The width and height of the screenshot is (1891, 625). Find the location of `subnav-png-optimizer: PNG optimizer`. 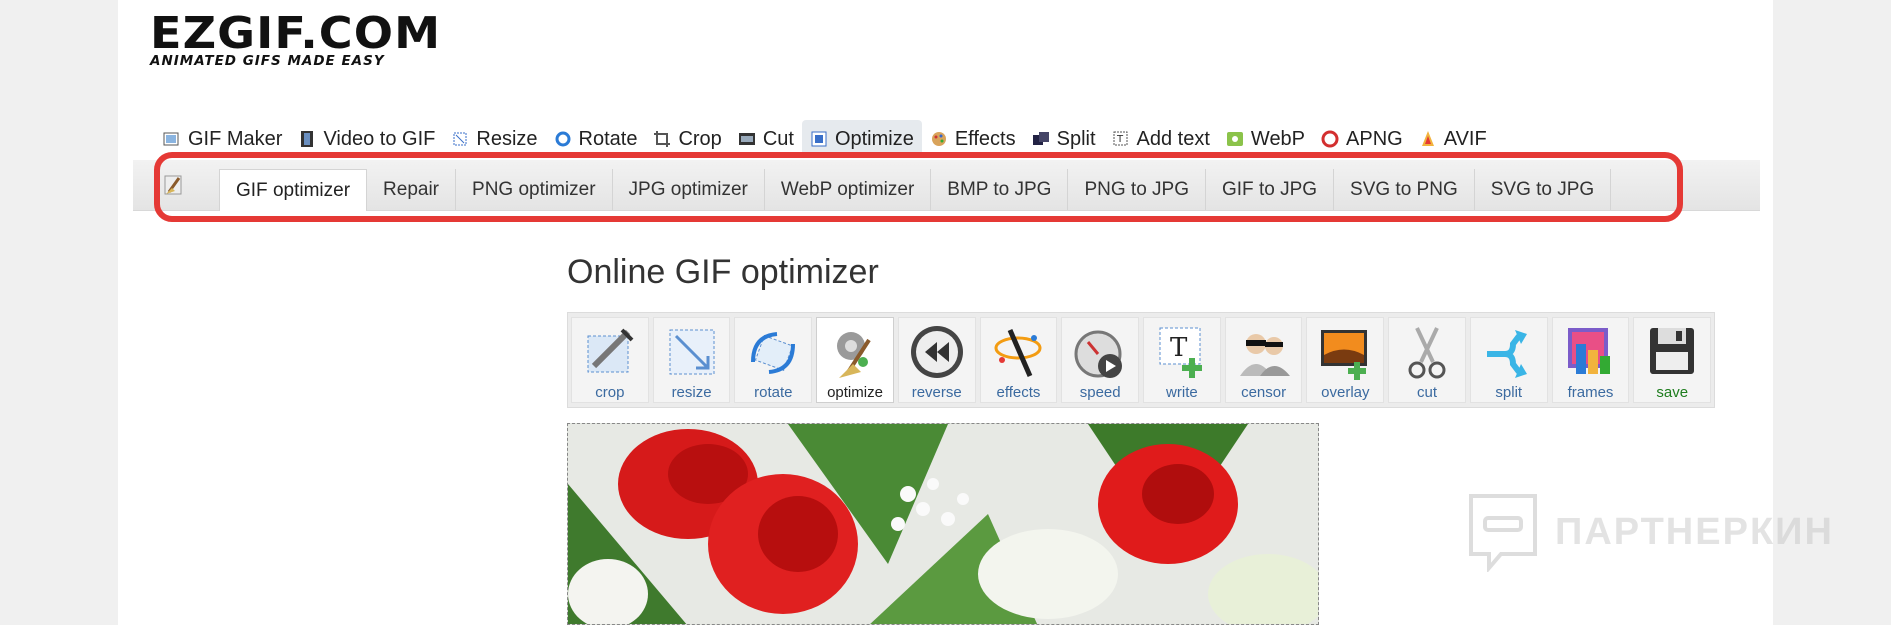

subnav-png-optimizer: PNG optimizer is located at coordinates (534, 189).